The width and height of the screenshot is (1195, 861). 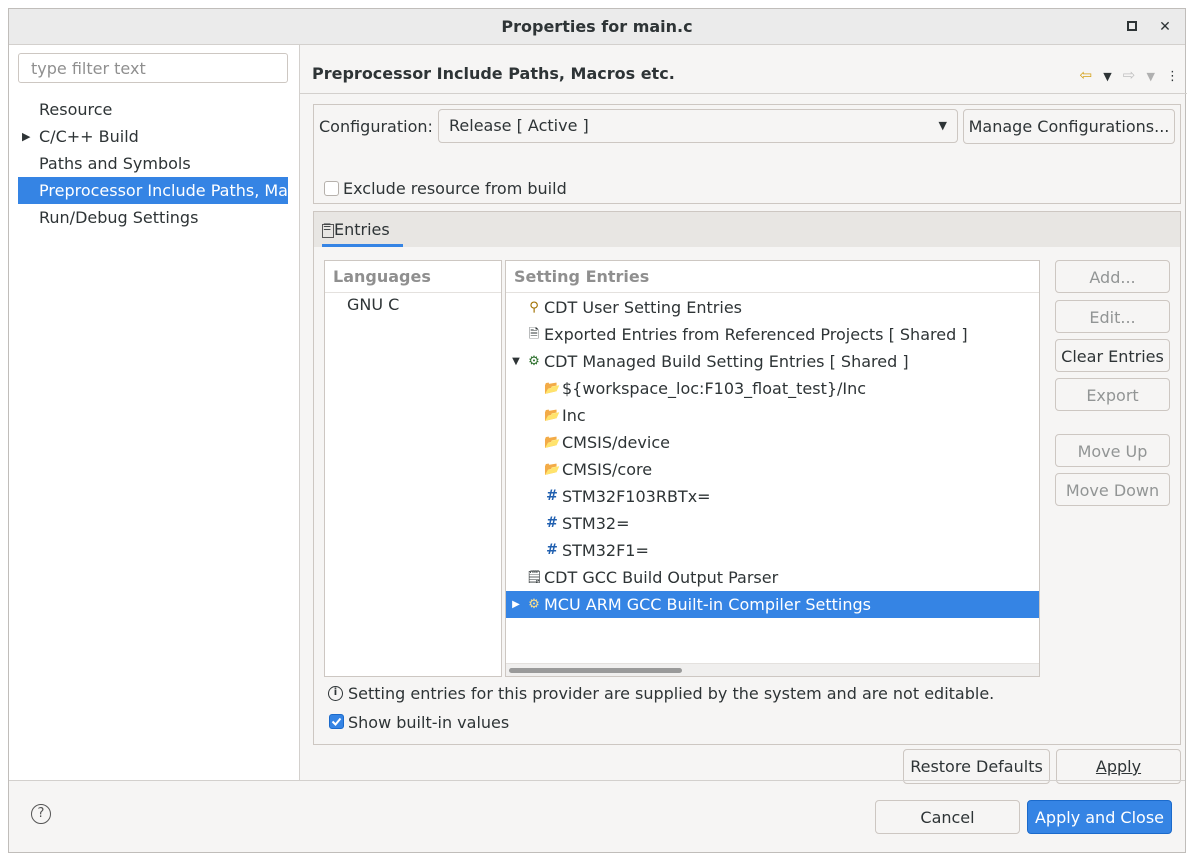 I want to click on page-title: Preprocessor Include Paths, Macros etc., so click(x=493, y=73).